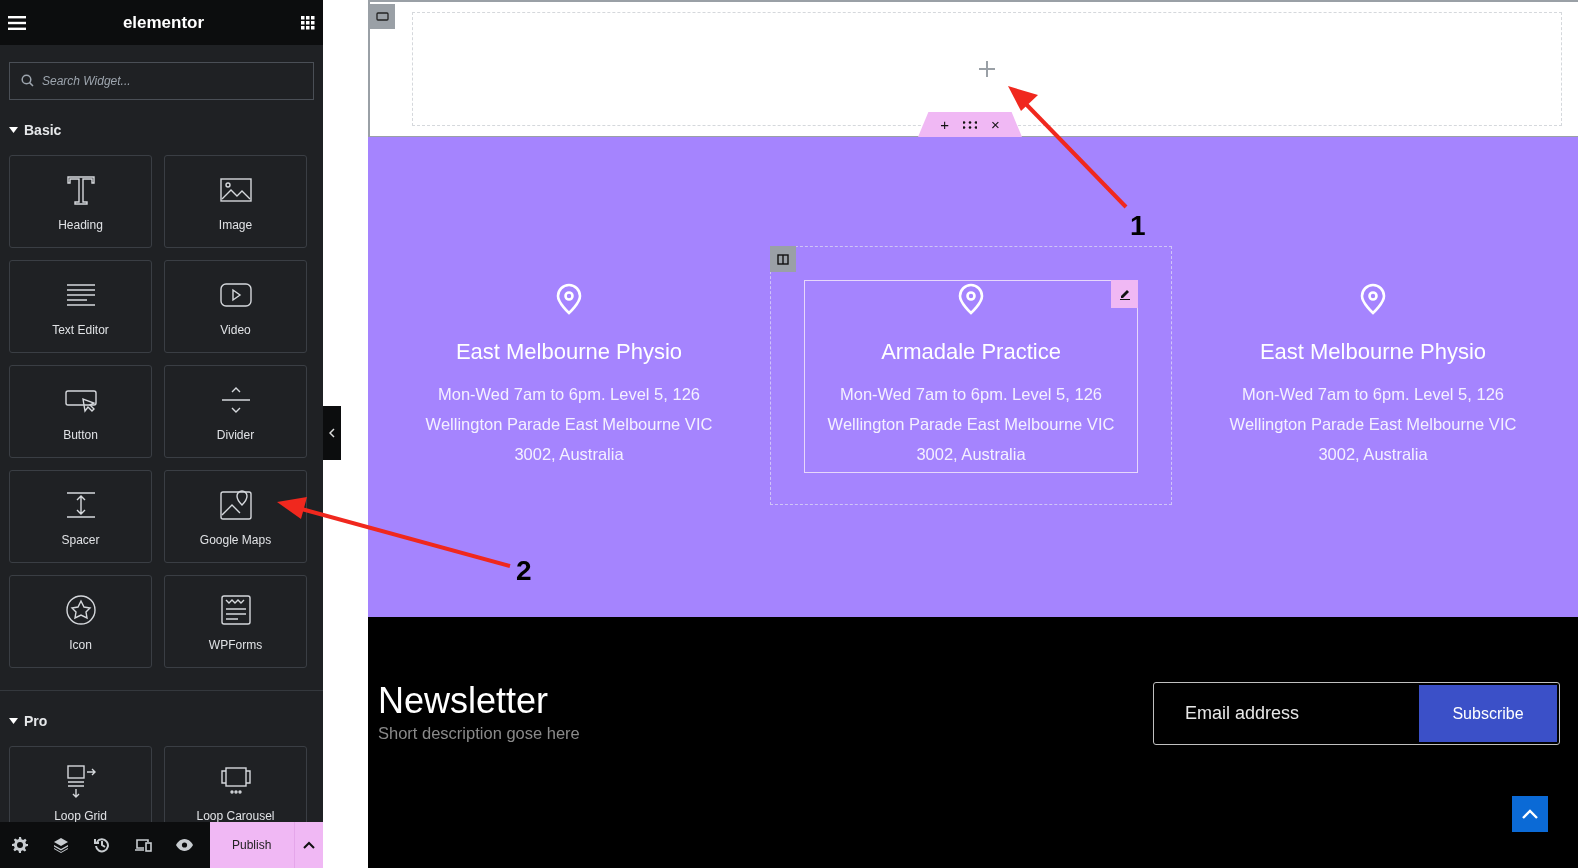 The height and width of the screenshot is (868, 1578). Describe the element at coordinates (235, 306) in the screenshot. I see `widget-tile: Video` at that location.